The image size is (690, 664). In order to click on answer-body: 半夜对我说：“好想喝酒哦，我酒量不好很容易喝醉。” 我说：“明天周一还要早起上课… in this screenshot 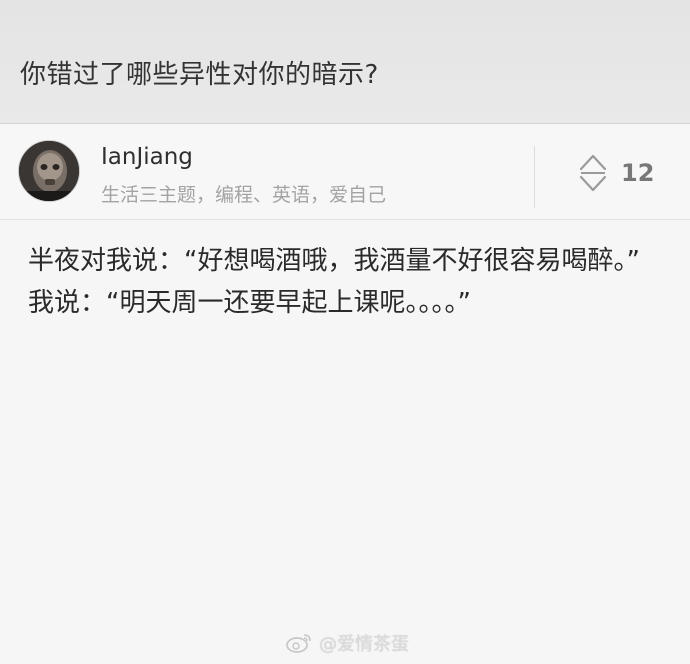, I will do `click(343, 282)`.